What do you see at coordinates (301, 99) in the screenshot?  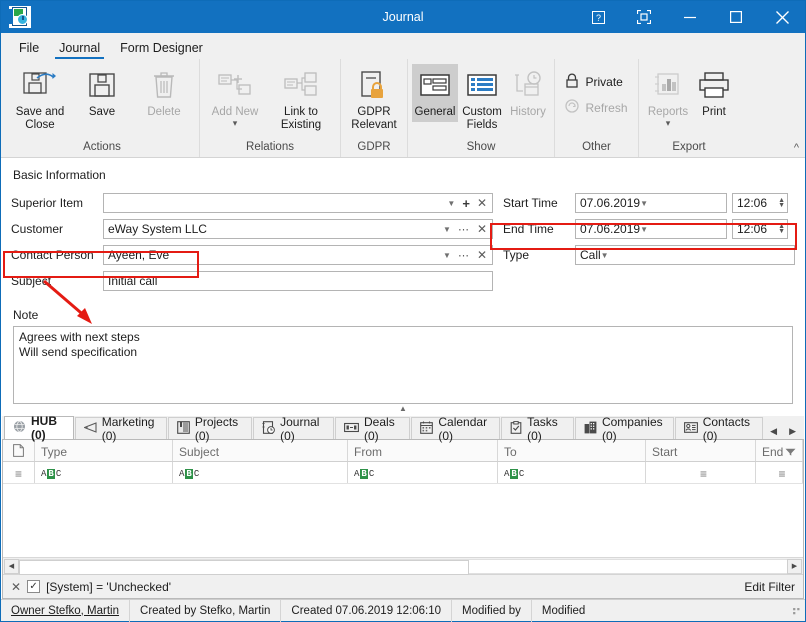 I see `link-to-existing-button: Link to Existing` at bounding box center [301, 99].